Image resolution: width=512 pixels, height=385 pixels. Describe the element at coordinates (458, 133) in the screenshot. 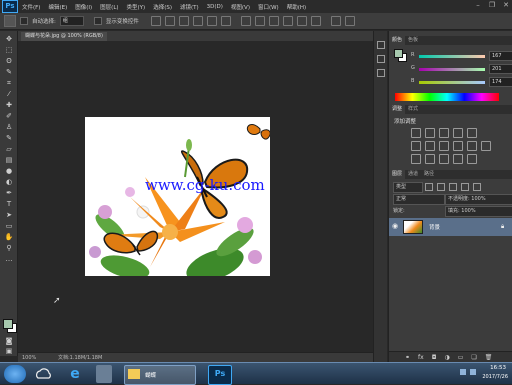

I see `exposure-icon` at that location.